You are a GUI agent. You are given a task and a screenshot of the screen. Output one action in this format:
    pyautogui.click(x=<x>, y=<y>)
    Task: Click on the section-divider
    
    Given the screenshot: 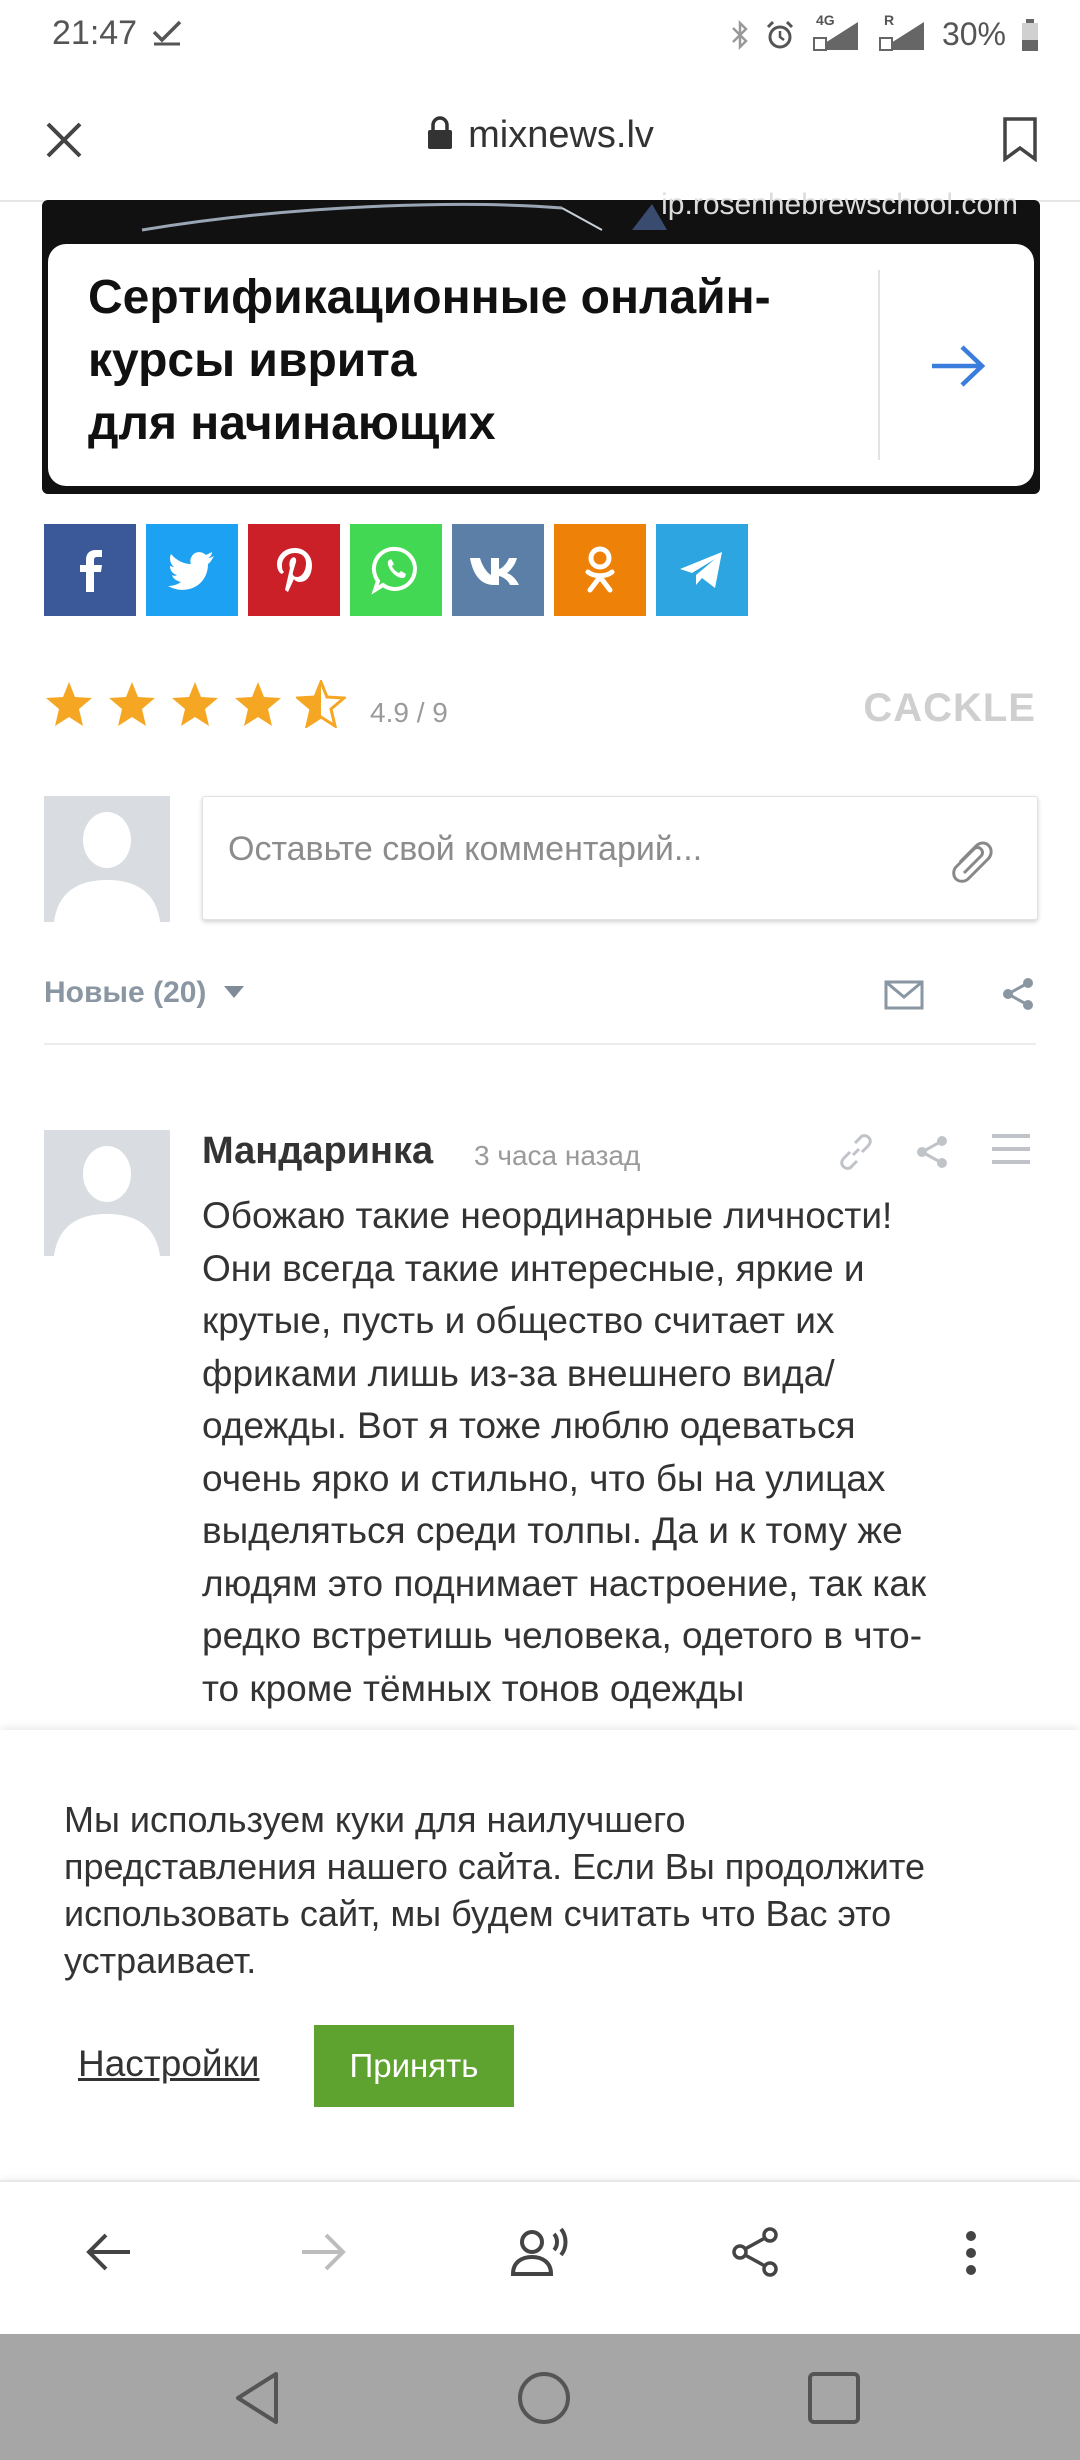 What is the action you would take?
    pyautogui.click(x=540, y=1044)
    